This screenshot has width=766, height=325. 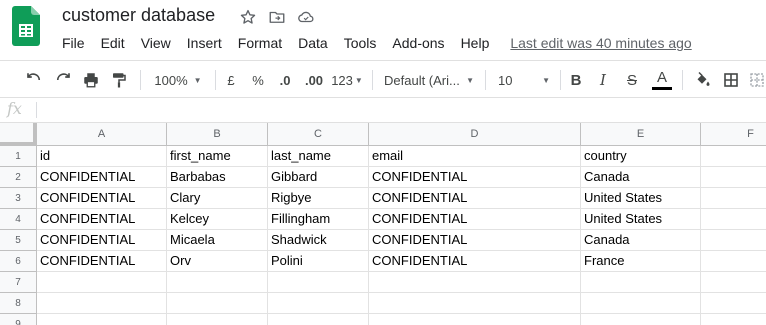 I want to click on cell-a1: id, so click(x=102, y=156).